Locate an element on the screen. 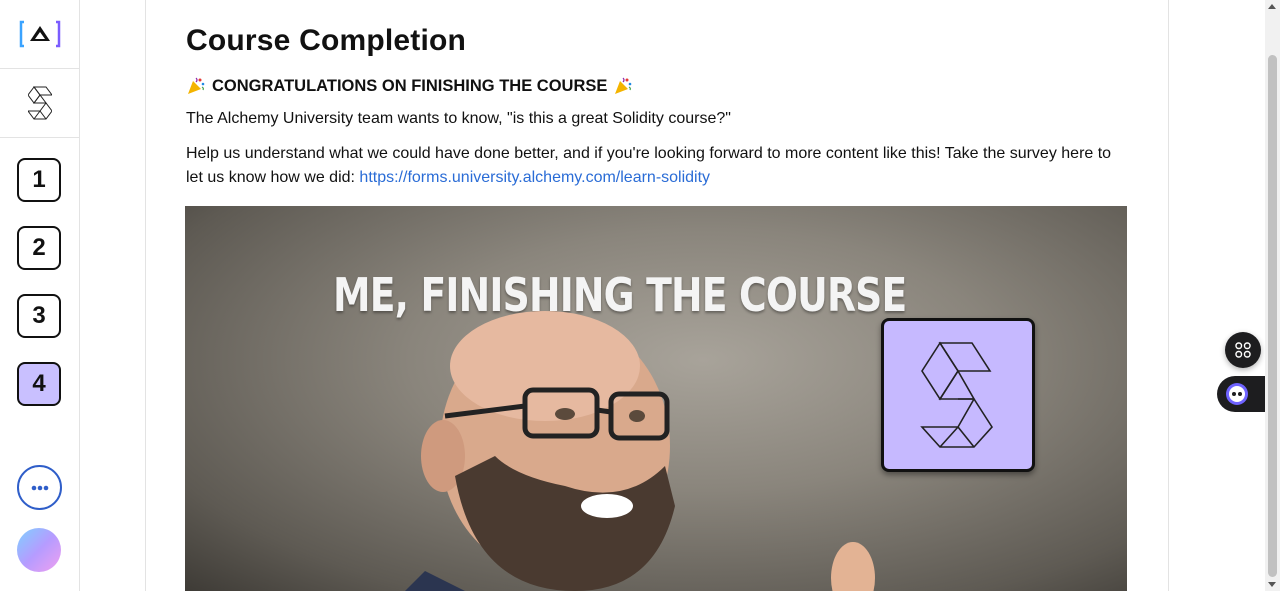 The height and width of the screenshot is (591, 1280). congrats-heading: CONGRATULATIONS ON FINISHING THE COURSE is located at coordinates (409, 86).